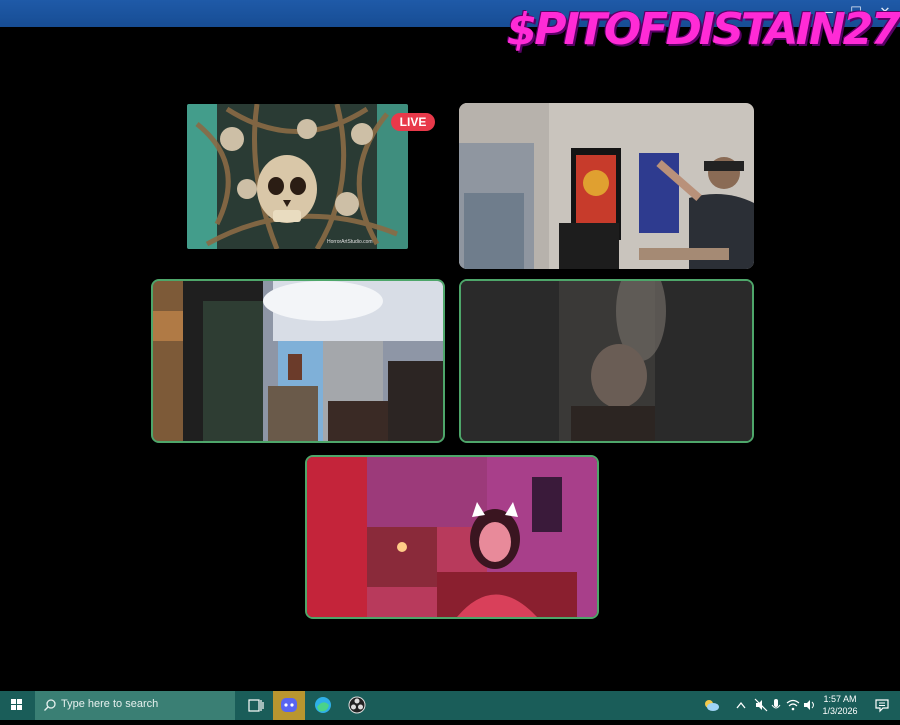 The image size is (900, 725). I want to click on task-view-icon, so click(256, 705).